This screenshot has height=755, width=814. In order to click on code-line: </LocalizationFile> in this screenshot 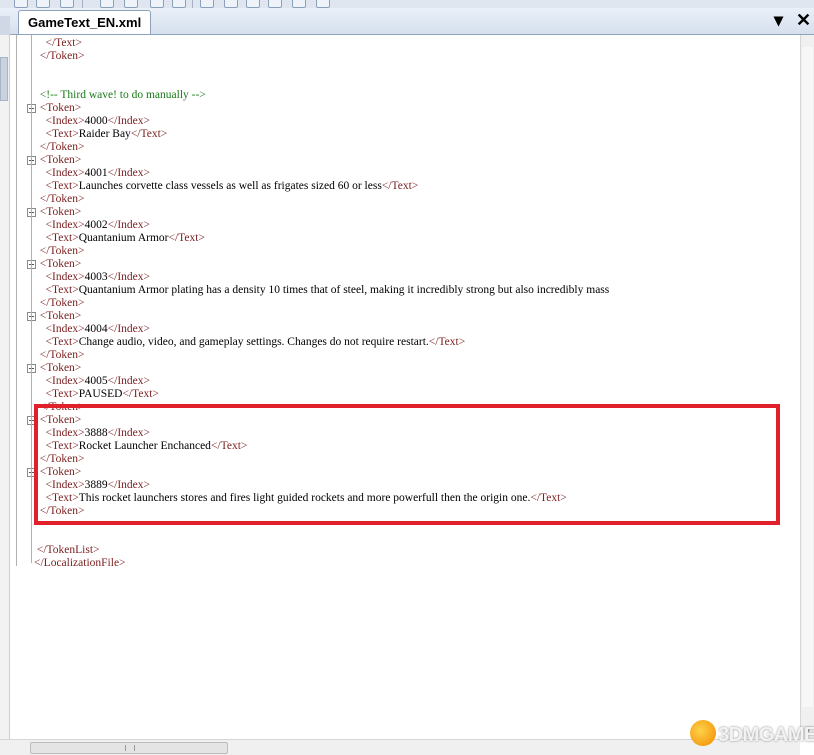, I will do `click(80, 563)`.